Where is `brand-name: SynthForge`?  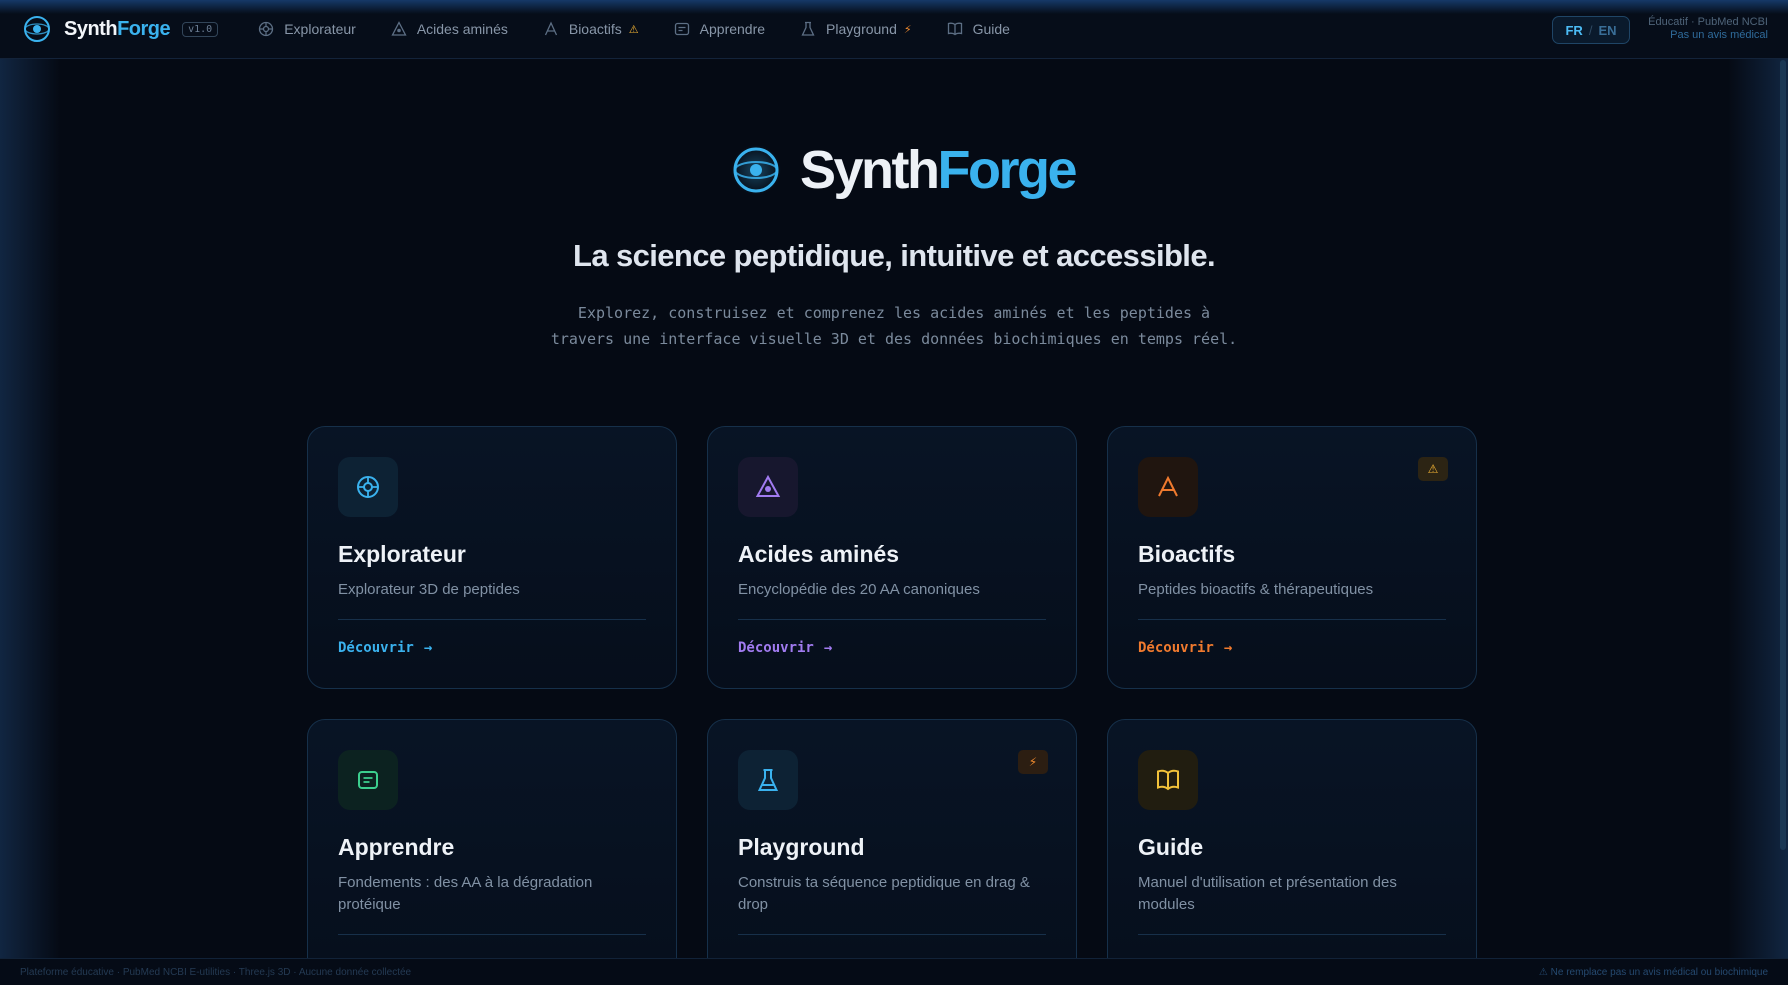
brand-name: SynthForge is located at coordinates (117, 29).